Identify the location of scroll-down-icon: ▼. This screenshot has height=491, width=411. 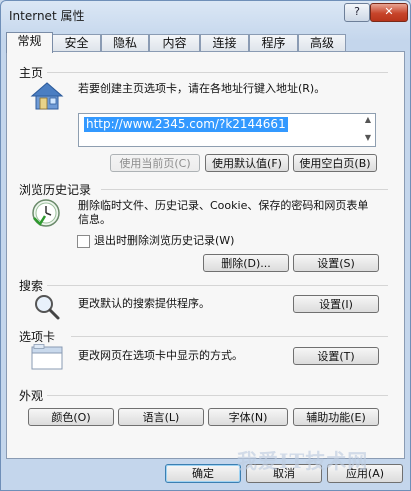
(368, 137).